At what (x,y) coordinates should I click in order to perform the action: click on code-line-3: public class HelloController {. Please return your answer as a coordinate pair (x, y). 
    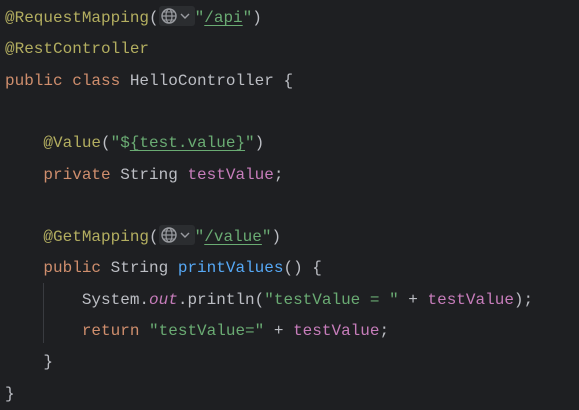
    Looking at the image, I should click on (149, 81).